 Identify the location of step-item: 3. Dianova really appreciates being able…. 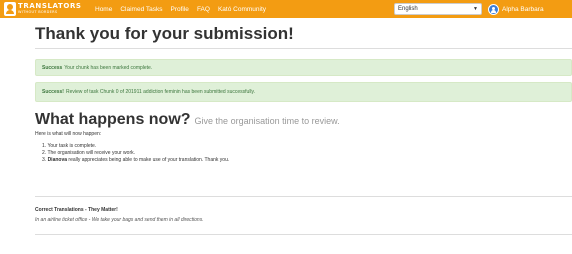
(135, 160).